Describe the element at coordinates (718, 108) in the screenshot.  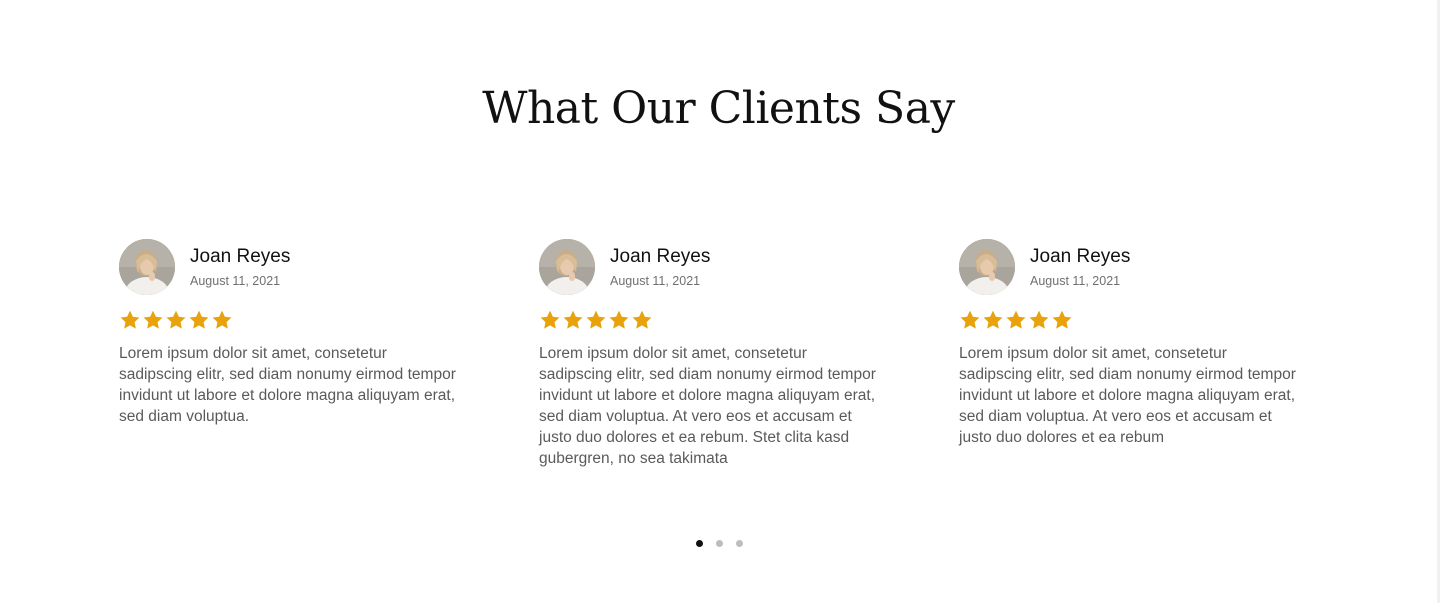
I see `section-title: What Our Clients Say` at that location.